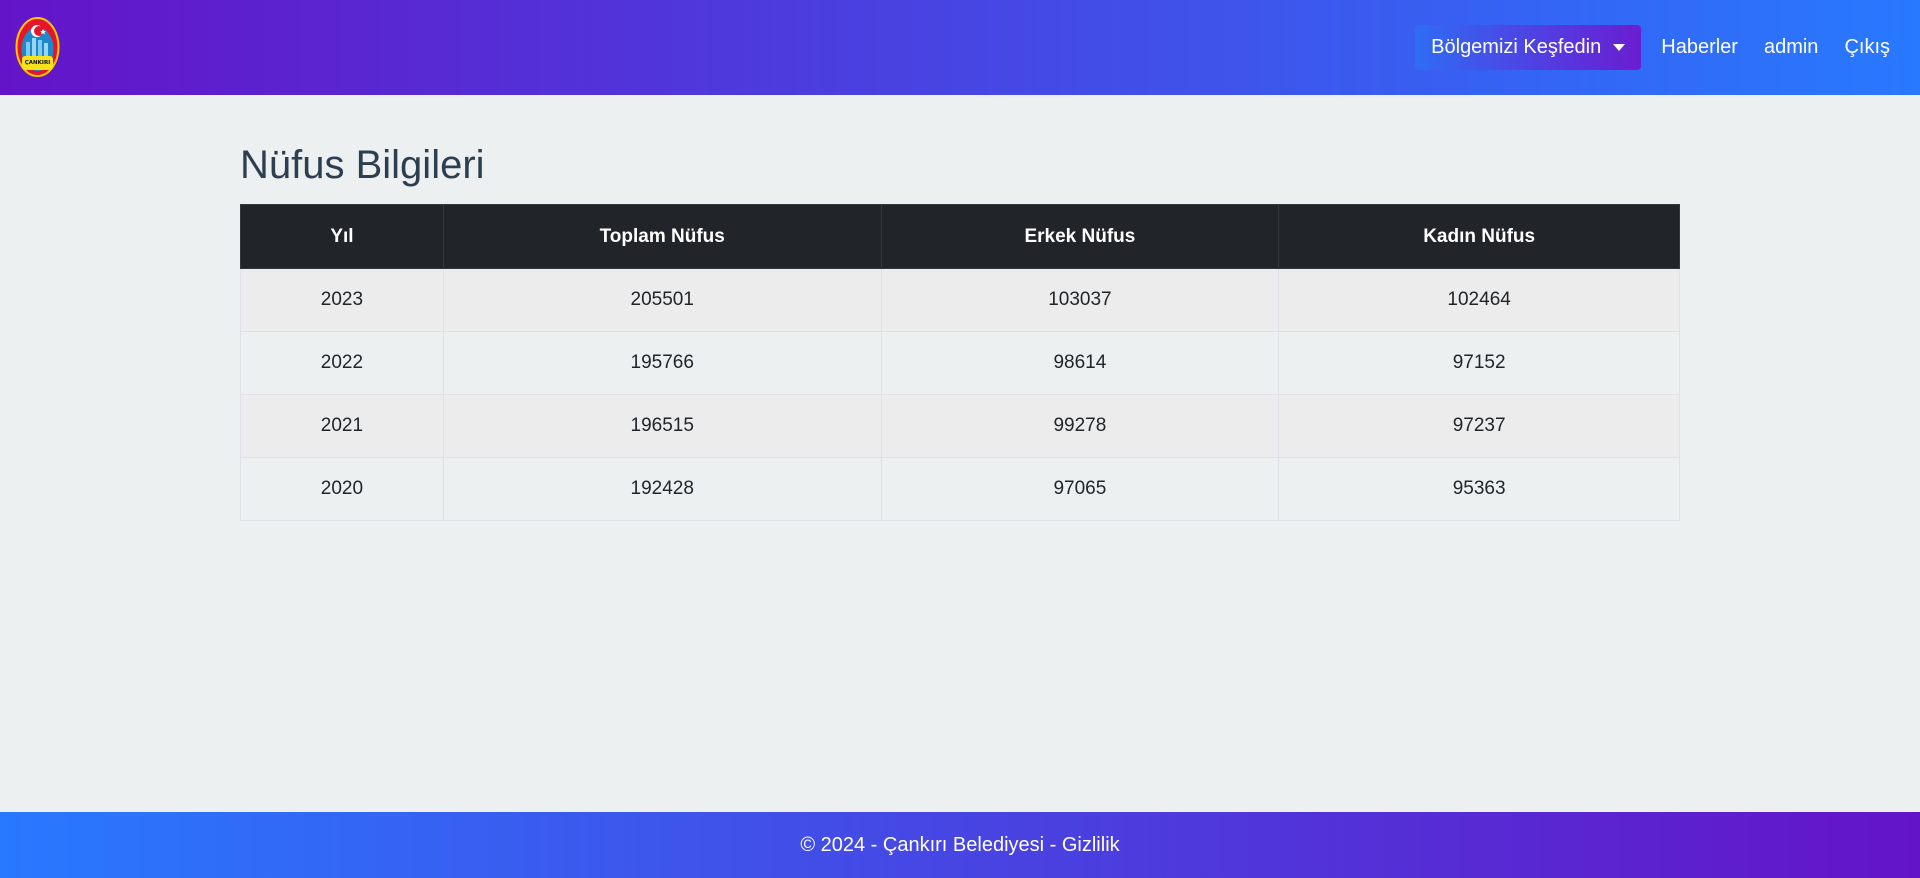 This screenshot has width=1920, height=878. Describe the element at coordinates (342, 300) in the screenshot. I see `cell-year: 2023` at that location.